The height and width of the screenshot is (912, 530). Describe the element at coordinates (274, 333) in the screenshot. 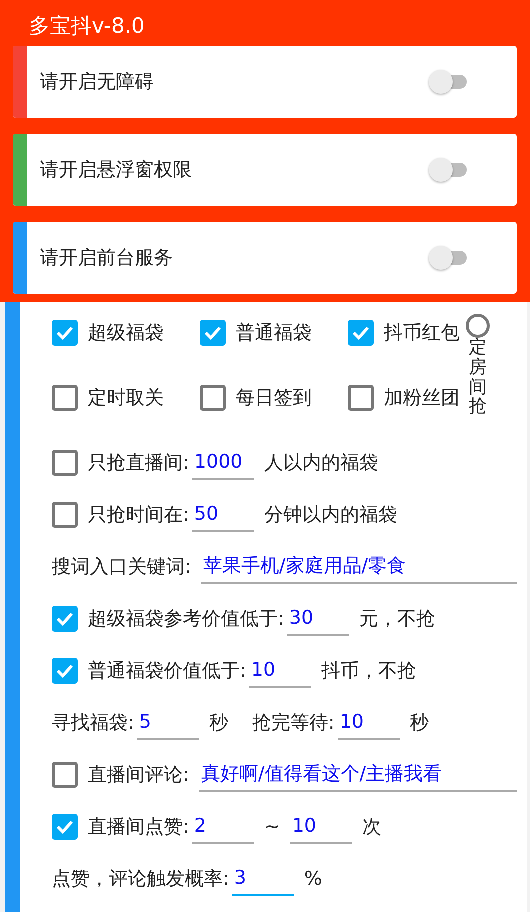

I see `option-label: 普通福袋` at that location.